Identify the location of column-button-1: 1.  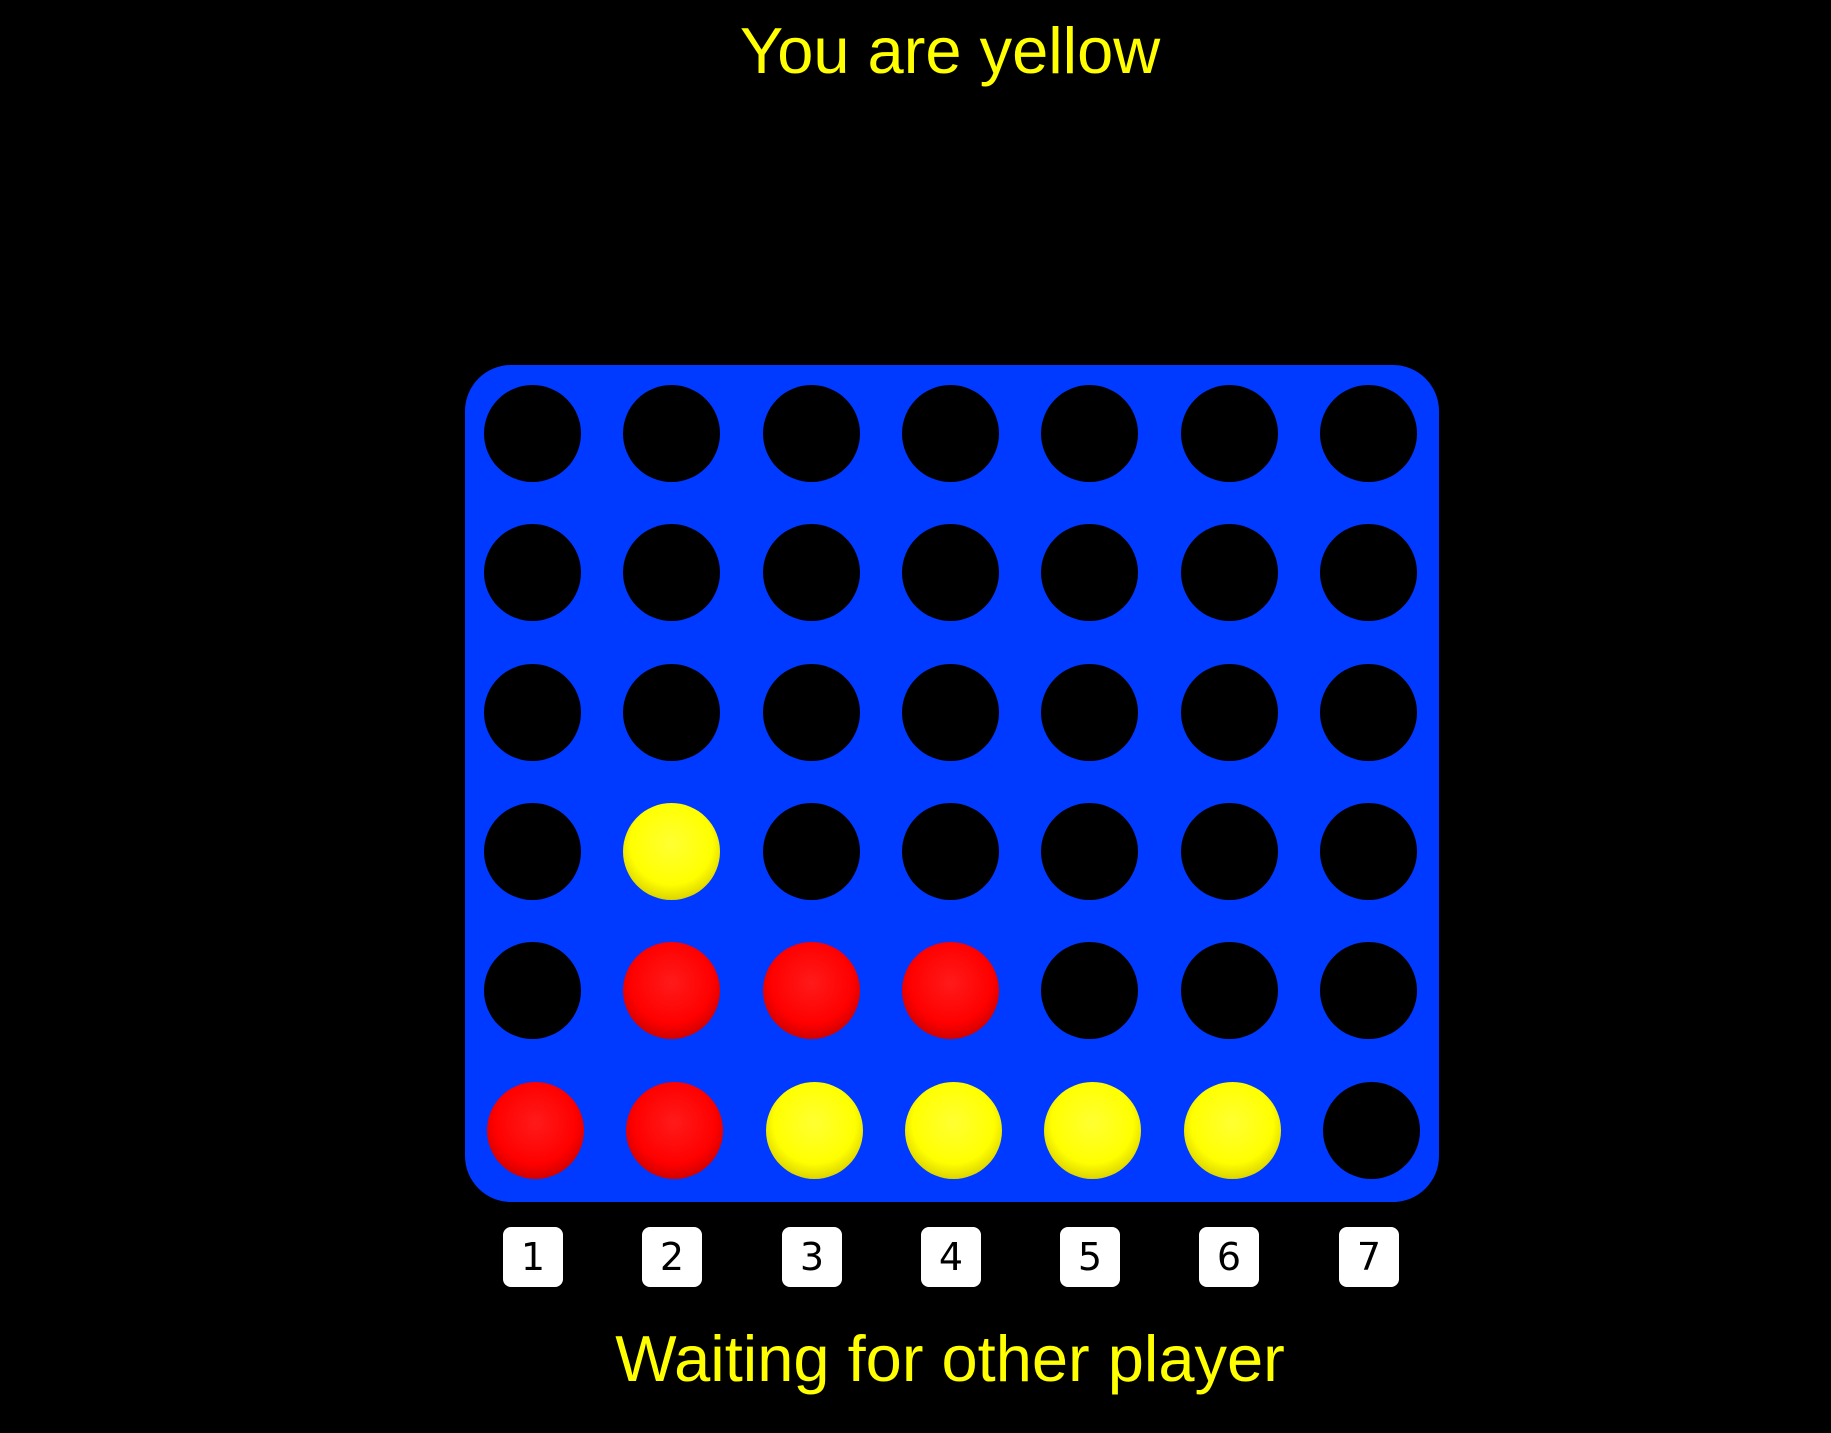
(533, 1257).